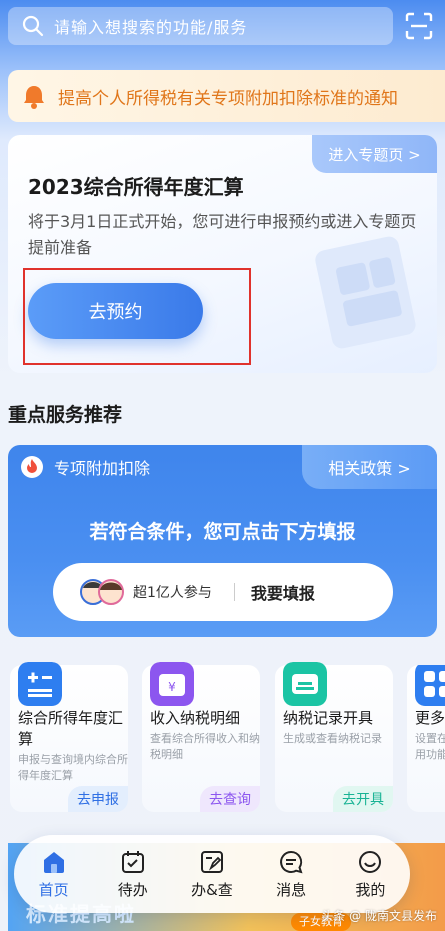  I want to click on tile-subtitle: 申报与查询境内综合所得年度汇算, so click(73, 767).